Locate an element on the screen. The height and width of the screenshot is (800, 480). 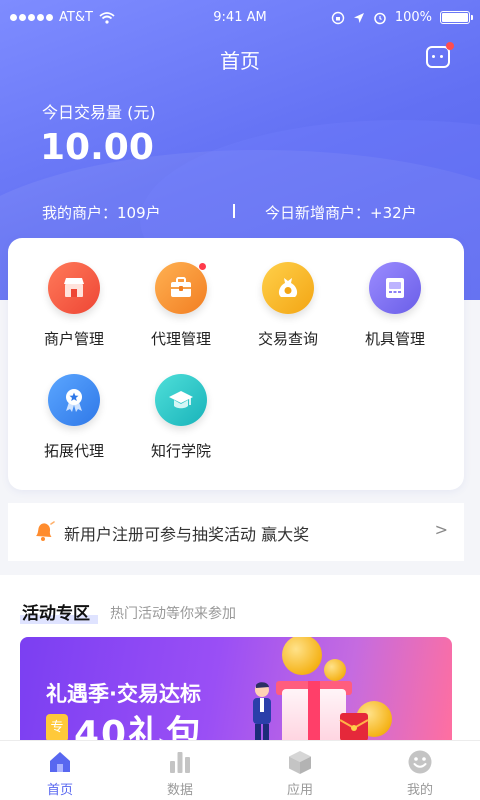
alarm-icon is located at coordinates (380, 18).